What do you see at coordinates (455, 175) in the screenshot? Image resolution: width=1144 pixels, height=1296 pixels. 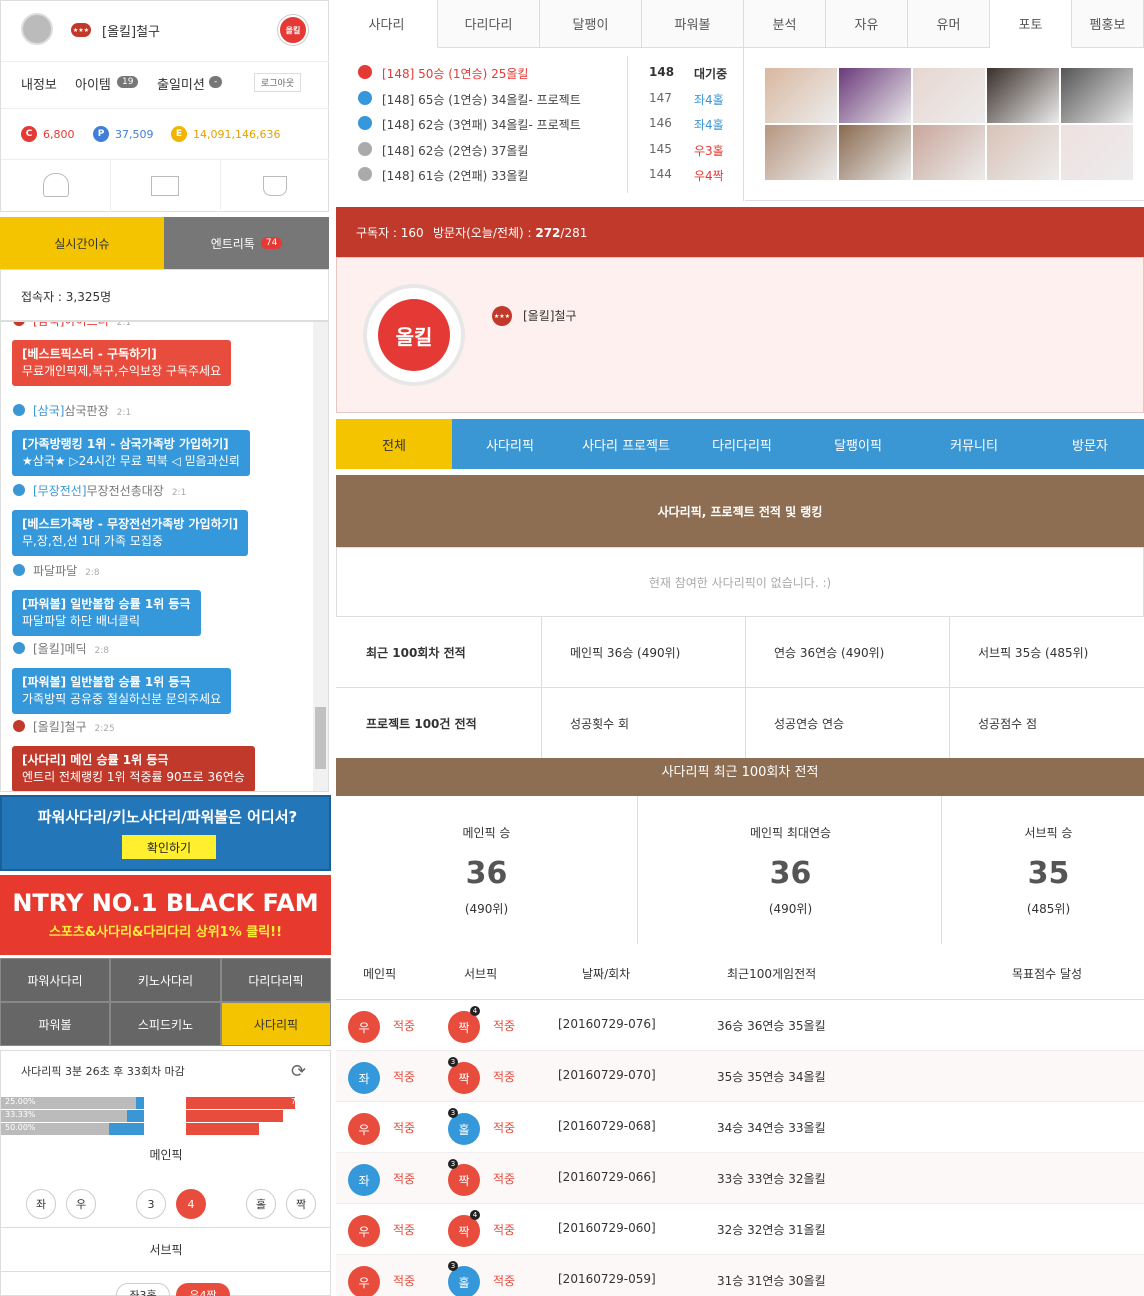 I see `result-text: [148] 61승 (2연패) 33올킬` at bounding box center [455, 175].